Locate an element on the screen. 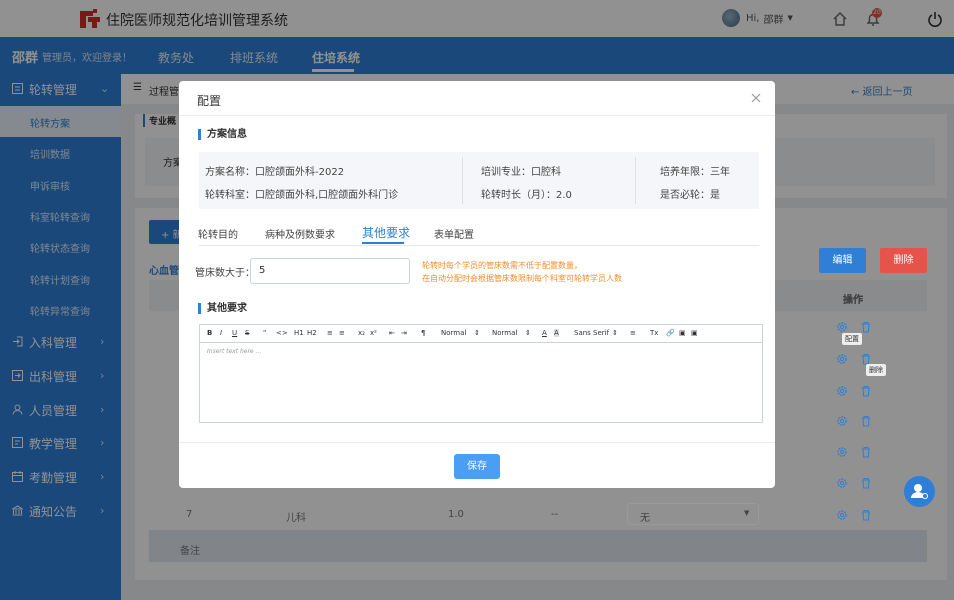 Image resolution: width=954 pixels, height=600 pixels. rotation-duration: 轮转时长（月）：2.0 is located at coordinates (526, 195).